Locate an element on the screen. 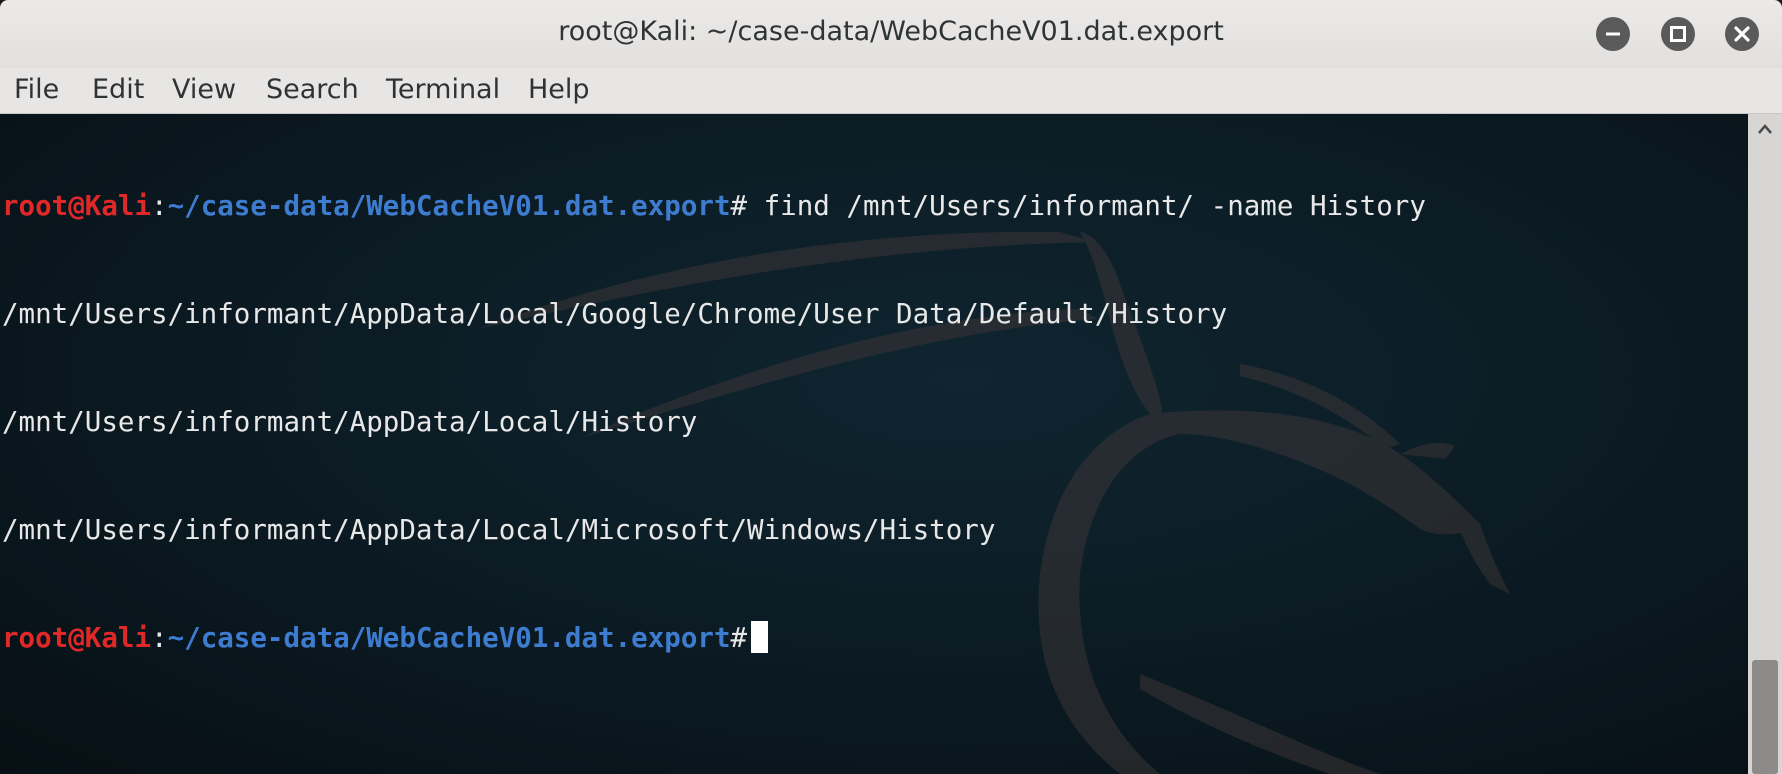 The width and height of the screenshot is (1782, 774). minimize-button is located at coordinates (1613, 34).